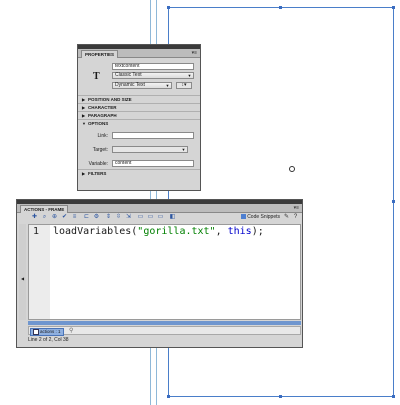 The height and width of the screenshot is (405, 400). Describe the element at coordinates (130, 85) in the screenshot. I see `text-type-value: Dynamic Text` at that location.